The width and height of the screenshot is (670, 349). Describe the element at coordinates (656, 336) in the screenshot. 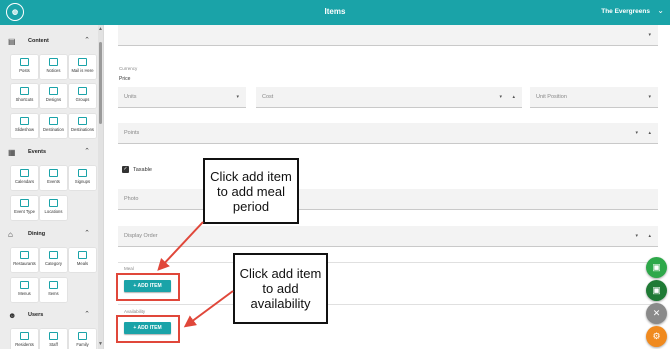

I see `gear-icon: ⚙` at that location.